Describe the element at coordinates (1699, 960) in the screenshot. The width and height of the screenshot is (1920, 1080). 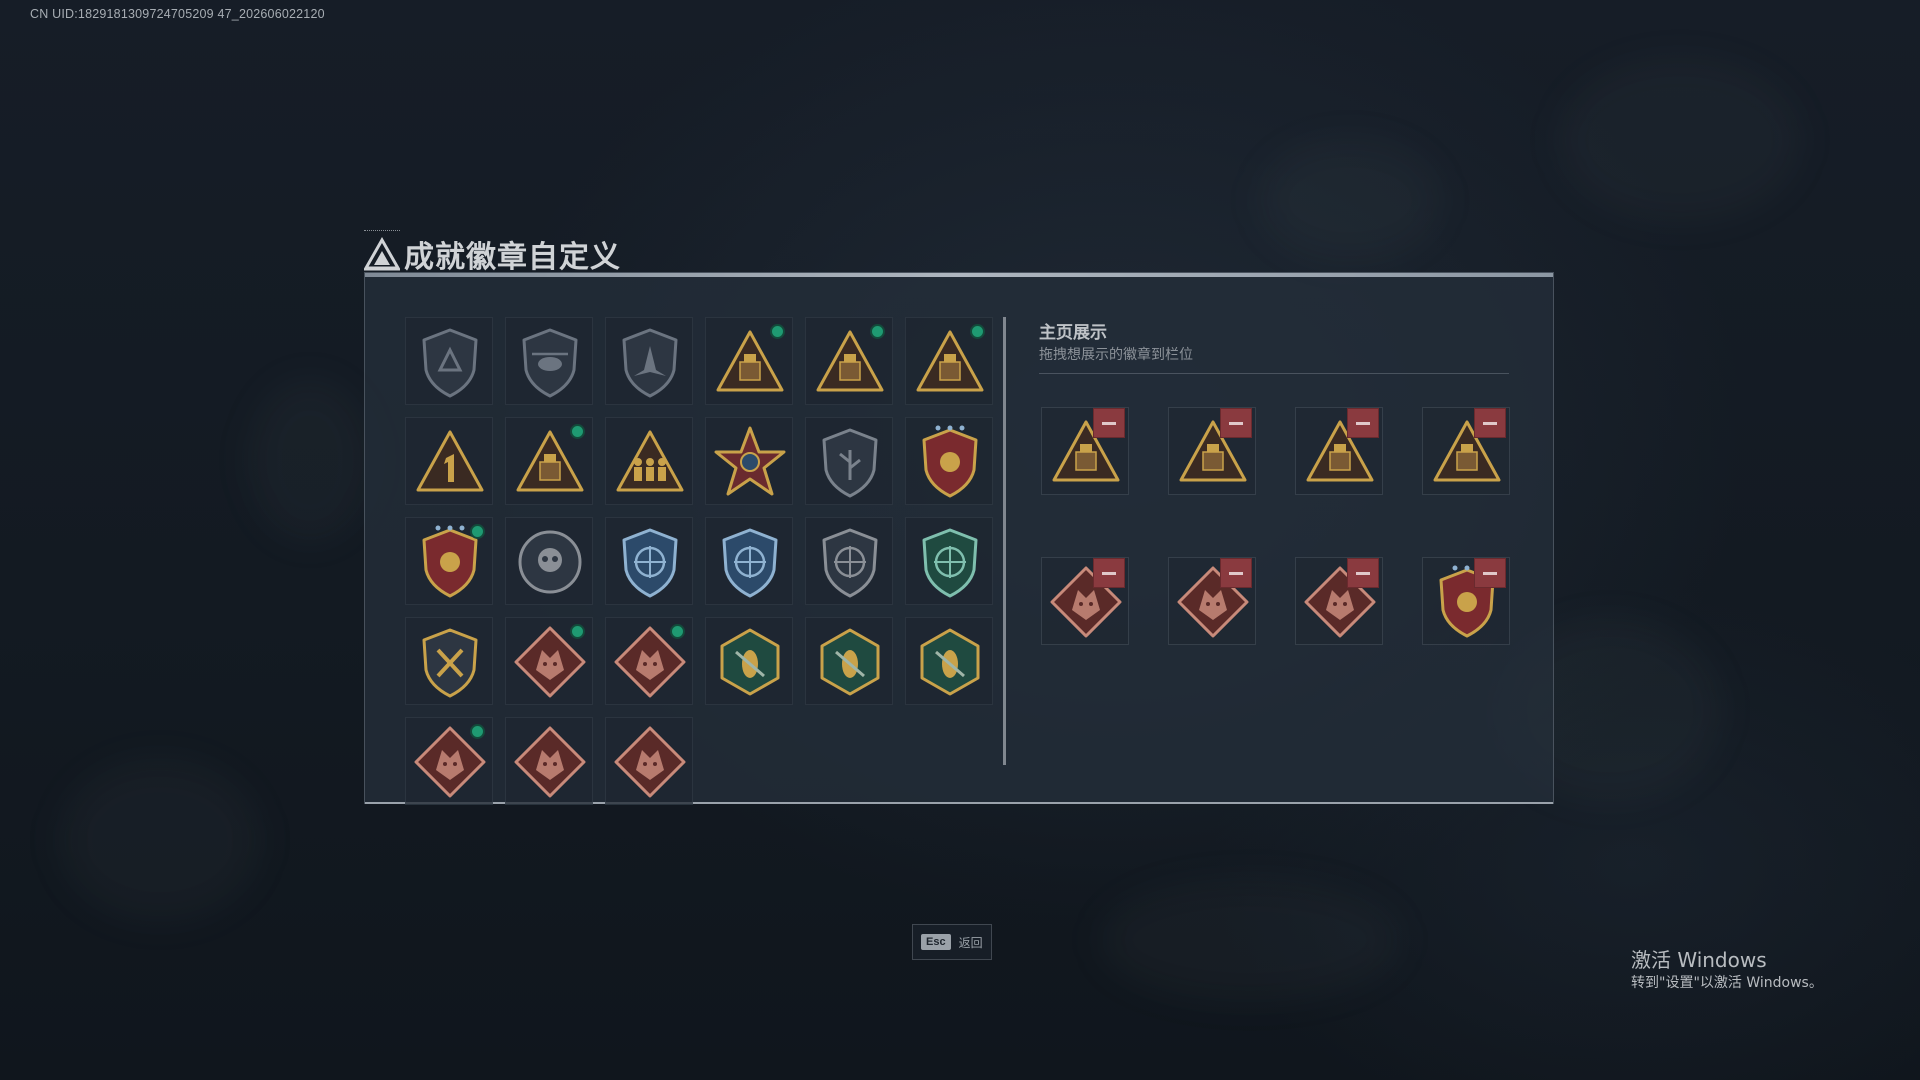
I see `windows-activation-title: 激活 Windows` at that location.